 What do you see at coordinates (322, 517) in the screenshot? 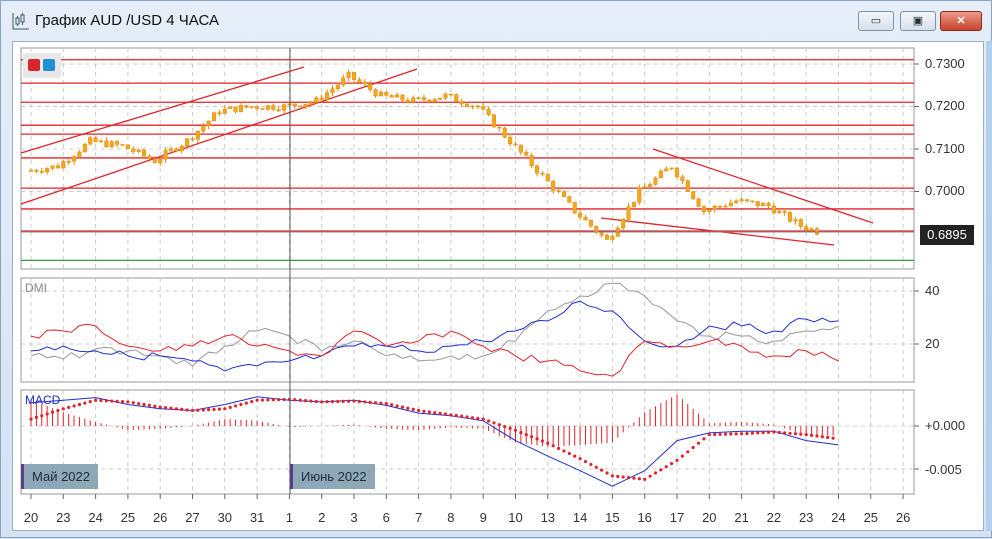
I see `x-axis-label: 2` at bounding box center [322, 517].